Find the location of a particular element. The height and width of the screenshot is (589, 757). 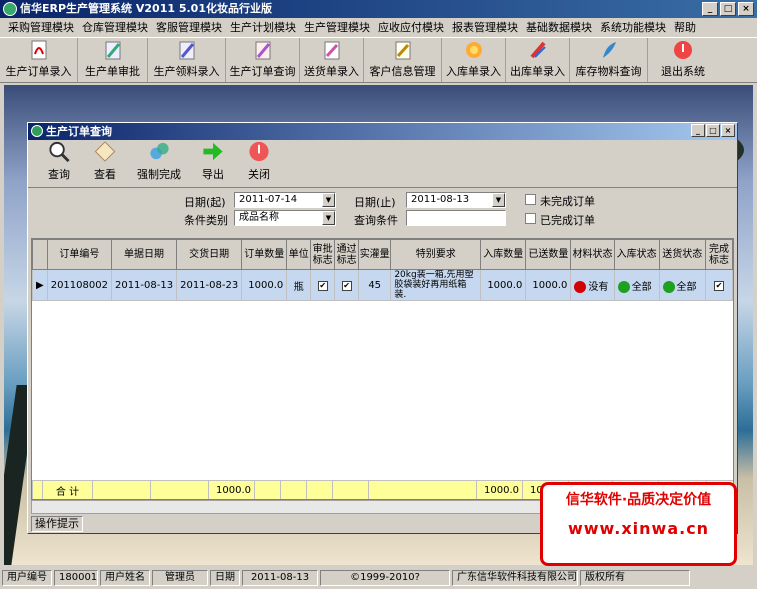

menu-help: 帮助 is located at coordinates (685, 27).